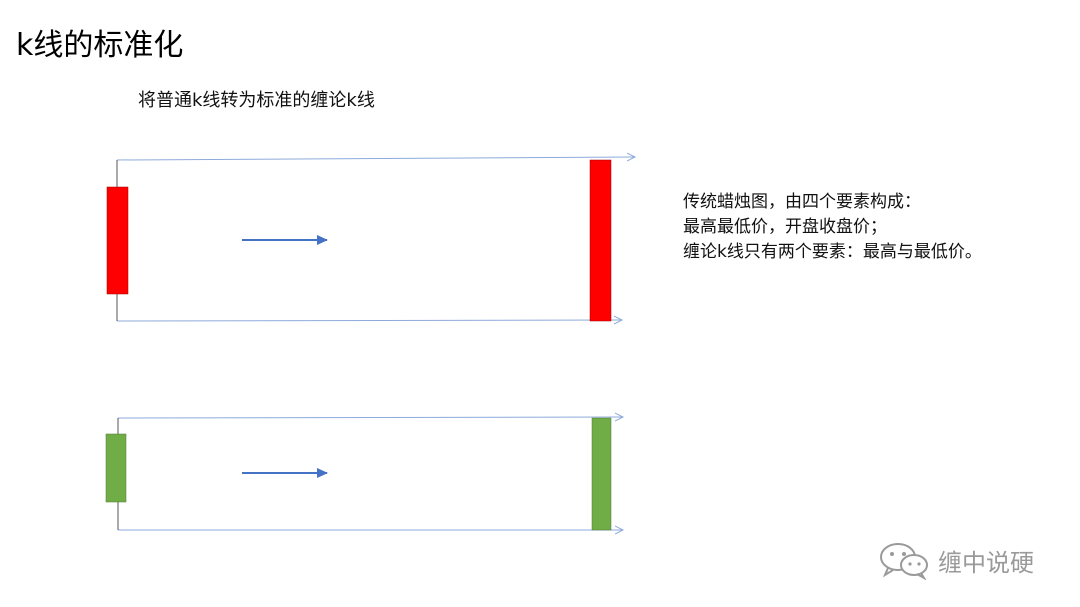 The height and width of the screenshot is (607, 1080). I want to click on description-line: 最高最低价，开盘收盘价；, so click(785, 227).